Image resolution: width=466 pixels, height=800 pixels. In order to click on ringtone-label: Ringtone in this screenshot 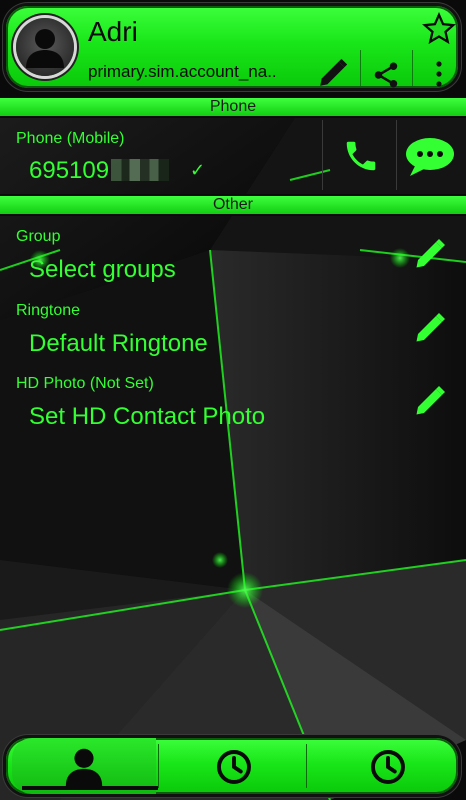, I will do `click(48, 310)`.